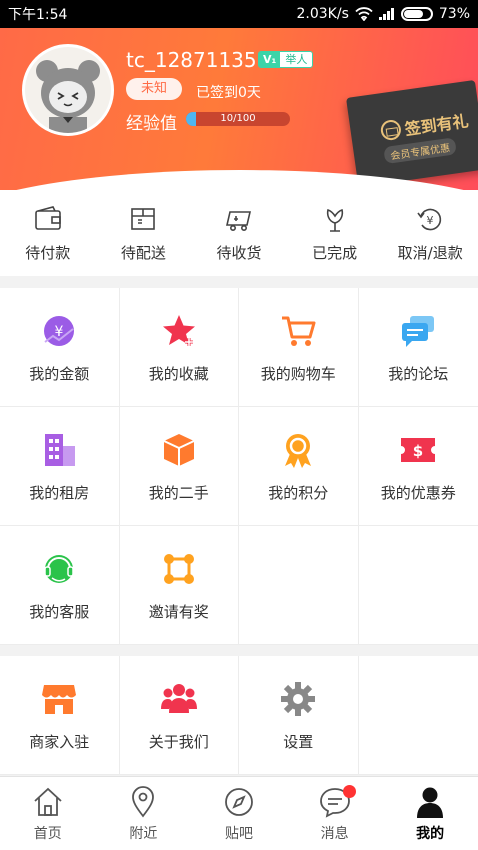 This screenshot has height=850, width=478. I want to click on grid-item-merchant: 商家入驻, so click(60, 715).